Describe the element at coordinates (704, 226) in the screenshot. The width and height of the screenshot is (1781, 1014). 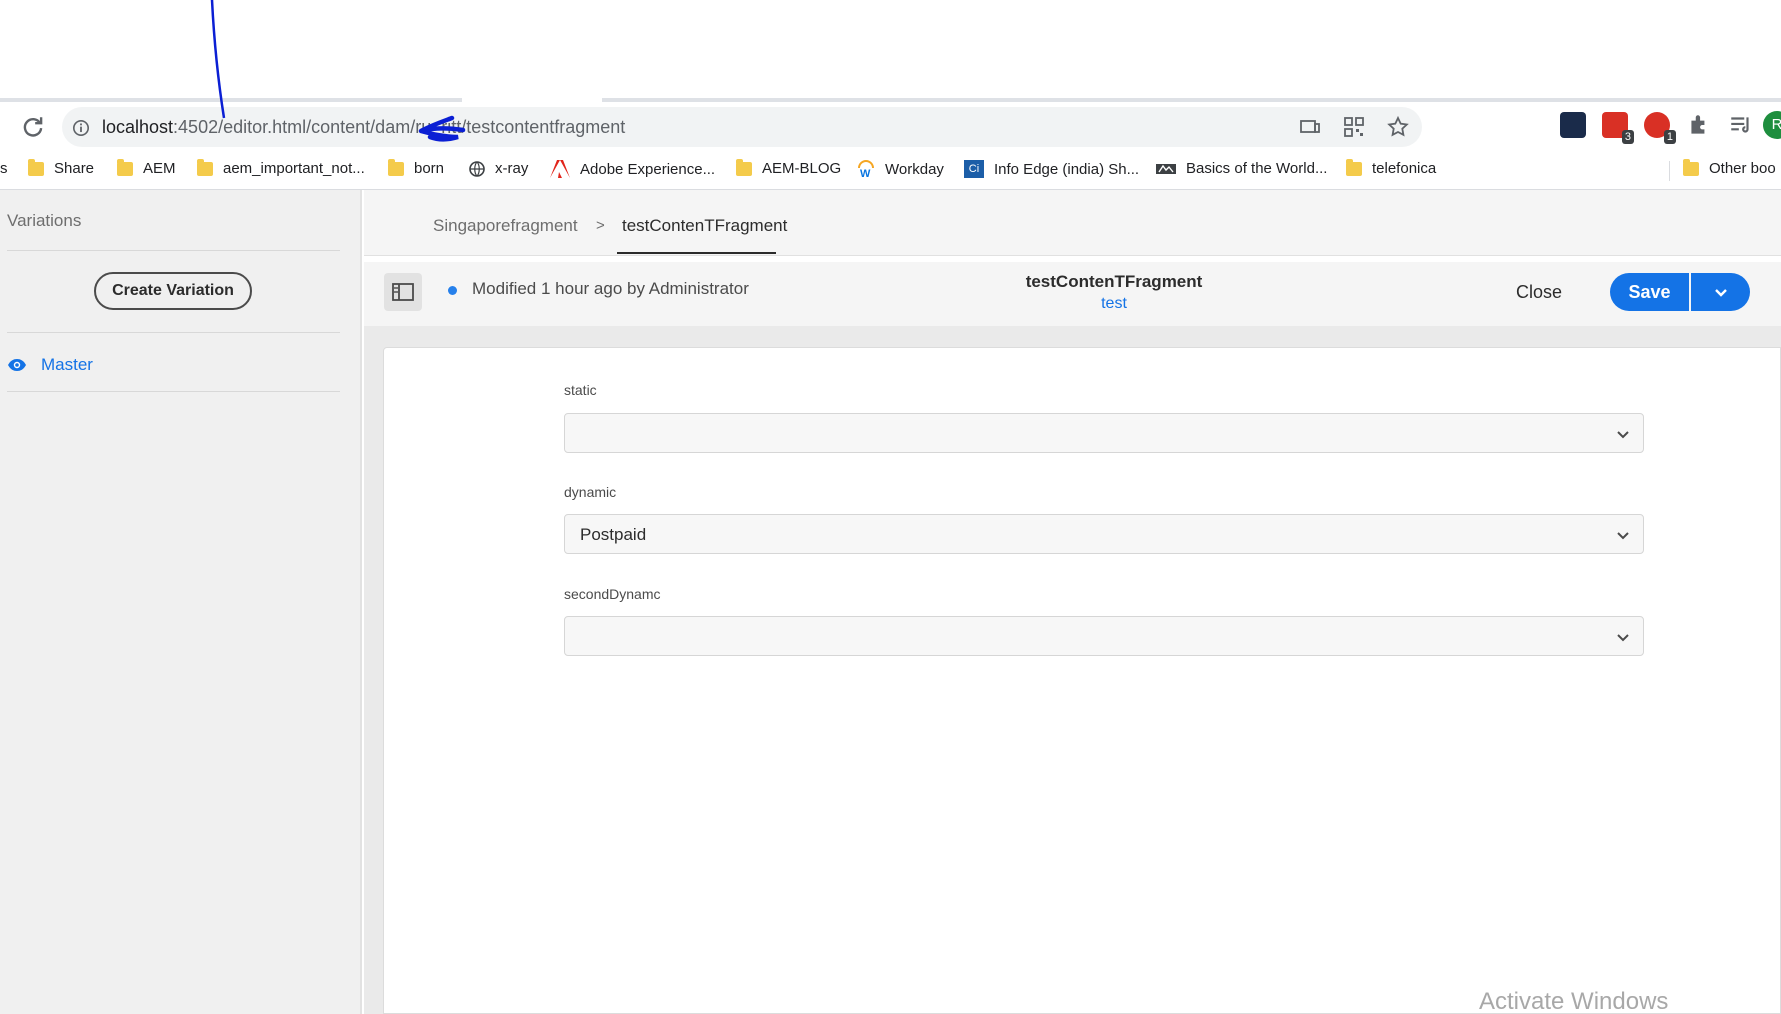
I see `breadcrumb-current: testContenTFragment` at that location.